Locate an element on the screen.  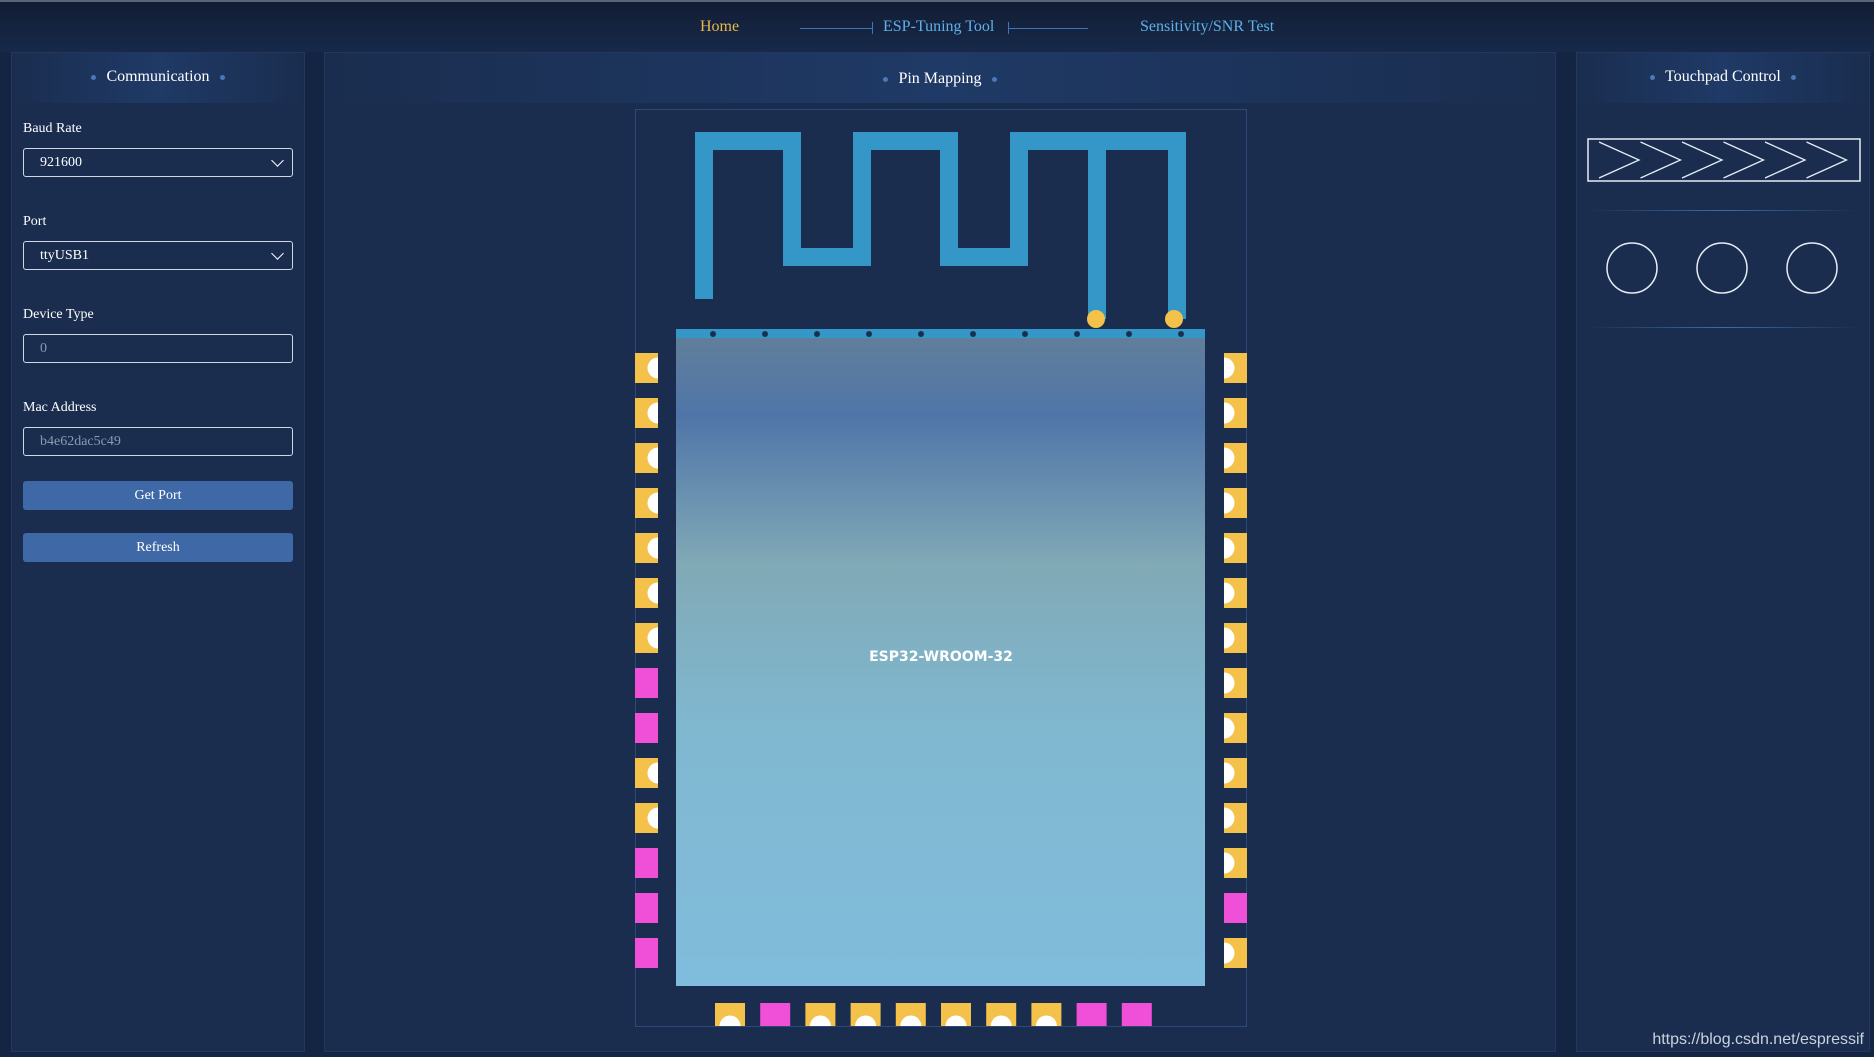
left-pin-12-body is located at coordinates (646, 863).